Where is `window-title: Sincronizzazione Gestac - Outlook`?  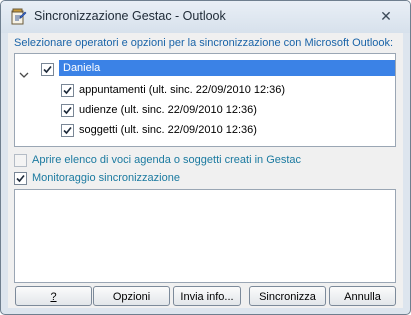 window-title: Sincronizzazione Gestac - Outlook is located at coordinates (130, 16).